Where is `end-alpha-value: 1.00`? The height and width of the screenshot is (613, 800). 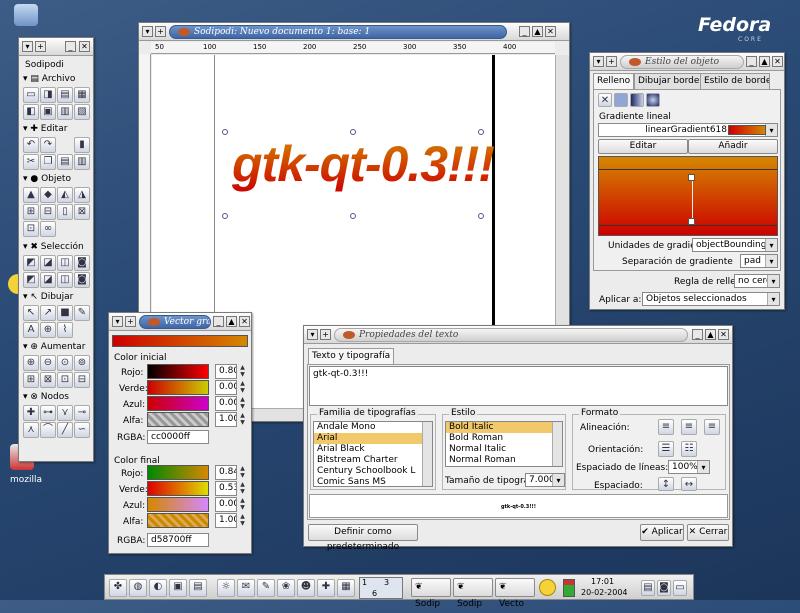 end-alpha-value: 1.00 is located at coordinates (226, 520).